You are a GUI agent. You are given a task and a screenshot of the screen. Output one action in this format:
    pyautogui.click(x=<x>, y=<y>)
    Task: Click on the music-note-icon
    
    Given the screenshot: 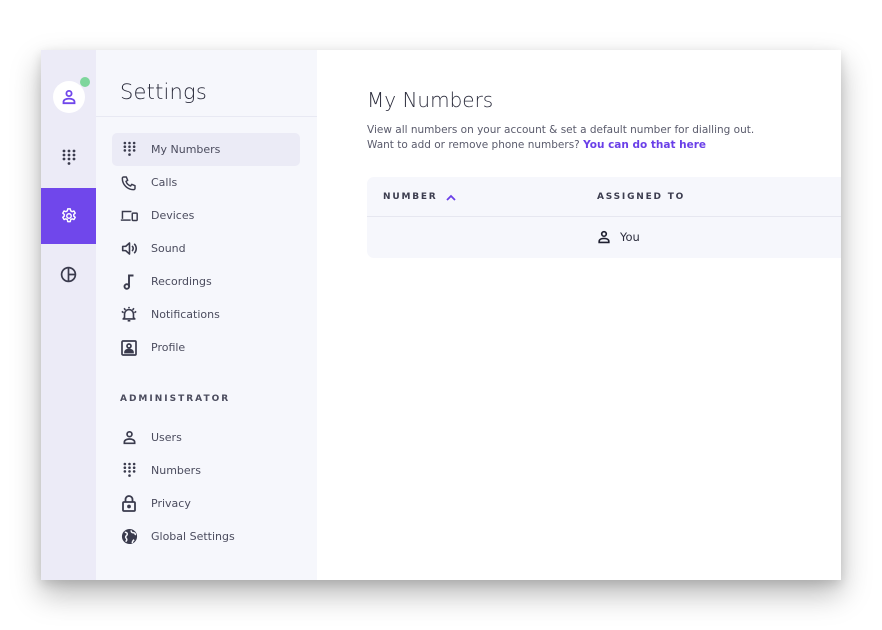 What is the action you would take?
    pyautogui.click(x=128, y=282)
    